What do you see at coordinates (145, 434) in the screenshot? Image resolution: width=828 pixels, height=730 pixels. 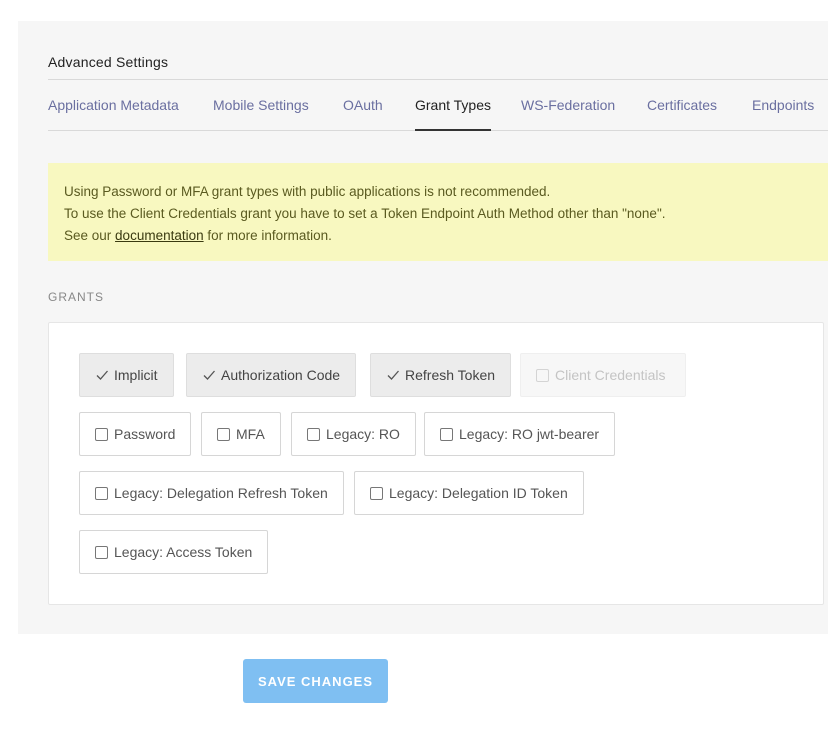 I see `grant-label: Password` at bounding box center [145, 434].